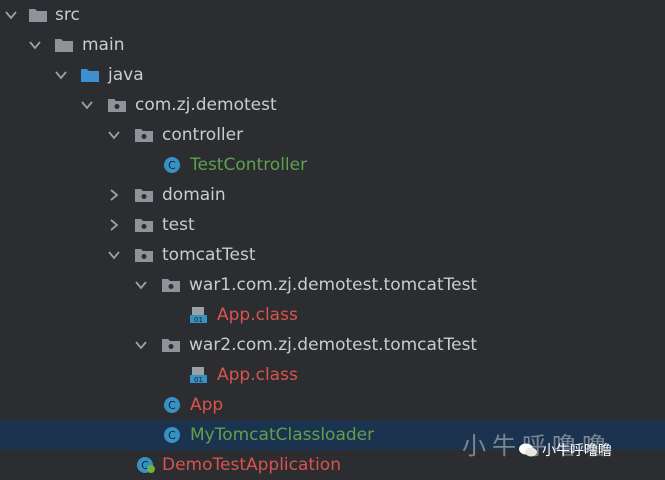 Image resolution: width=665 pixels, height=480 pixels. What do you see at coordinates (332, 45) in the screenshot?
I see `tree-row-main: main` at bounding box center [332, 45].